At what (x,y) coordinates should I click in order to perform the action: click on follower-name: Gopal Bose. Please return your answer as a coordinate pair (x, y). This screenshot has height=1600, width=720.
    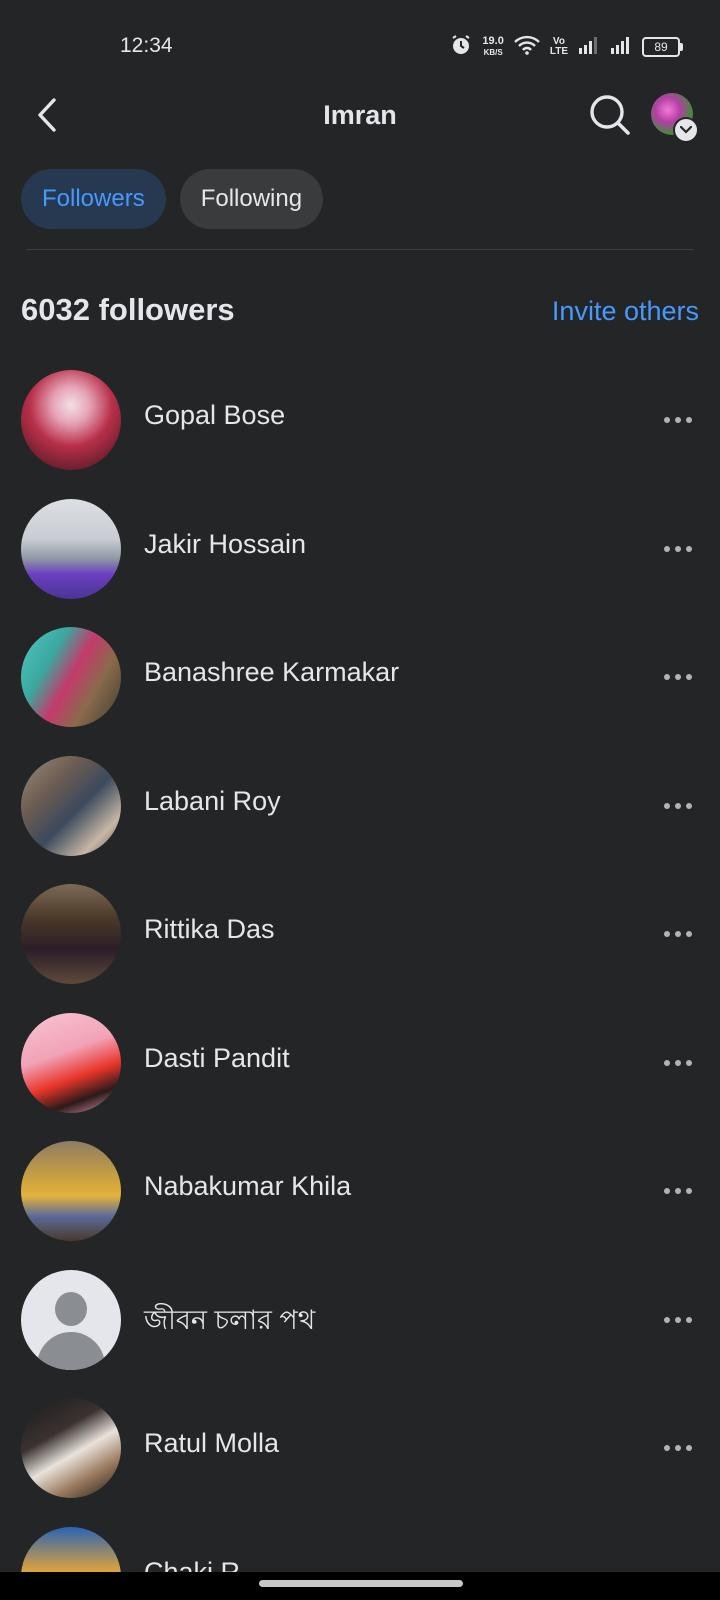
    Looking at the image, I should click on (214, 415).